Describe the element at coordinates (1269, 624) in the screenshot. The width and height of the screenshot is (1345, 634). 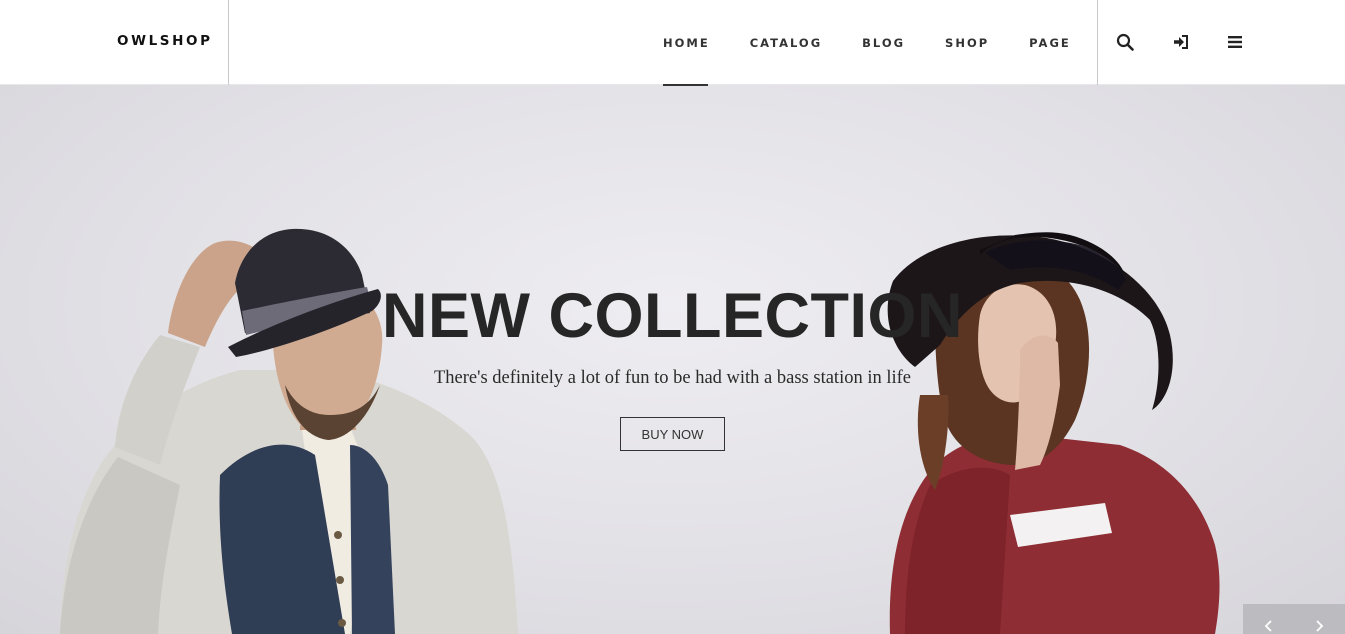
I see `chevron-left-icon` at that location.